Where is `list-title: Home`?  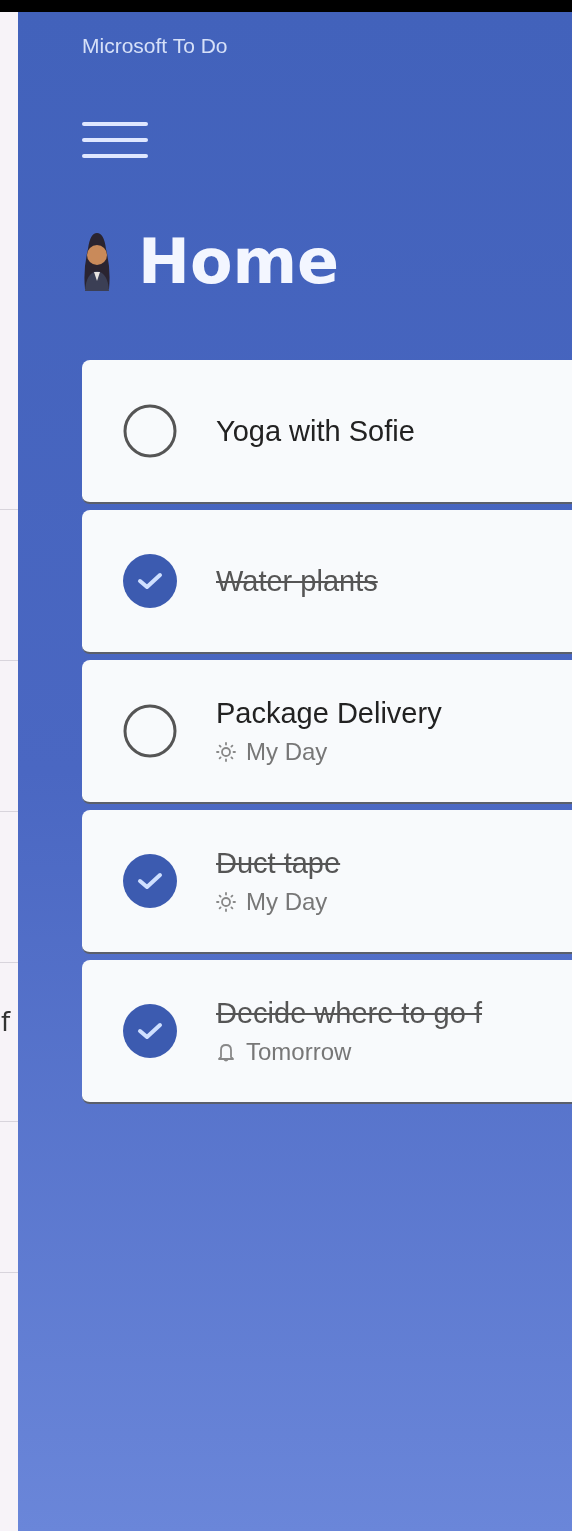 list-title: Home is located at coordinates (239, 262).